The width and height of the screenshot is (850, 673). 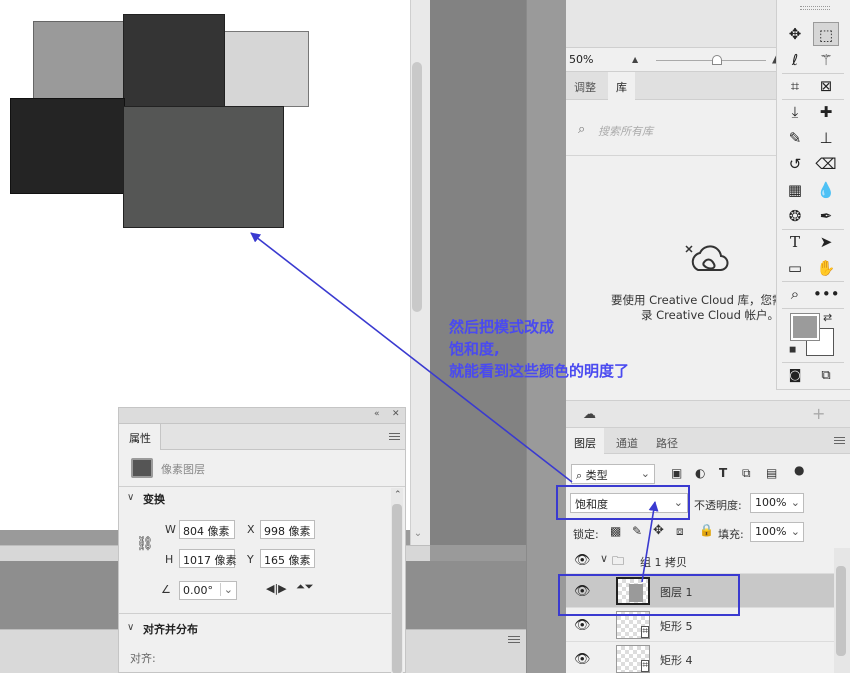 What do you see at coordinates (539, 371) in the screenshot?
I see `annotation-line-3: 就能看到这些颜色的明度了` at bounding box center [539, 371].